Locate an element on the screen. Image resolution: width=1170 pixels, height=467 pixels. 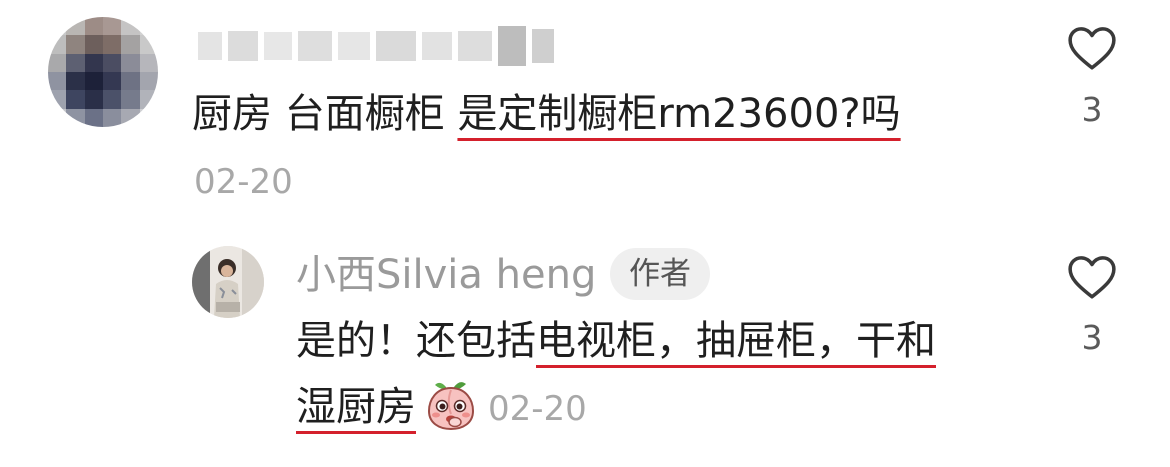
comment-date: 02-20 is located at coordinates (243, 182).